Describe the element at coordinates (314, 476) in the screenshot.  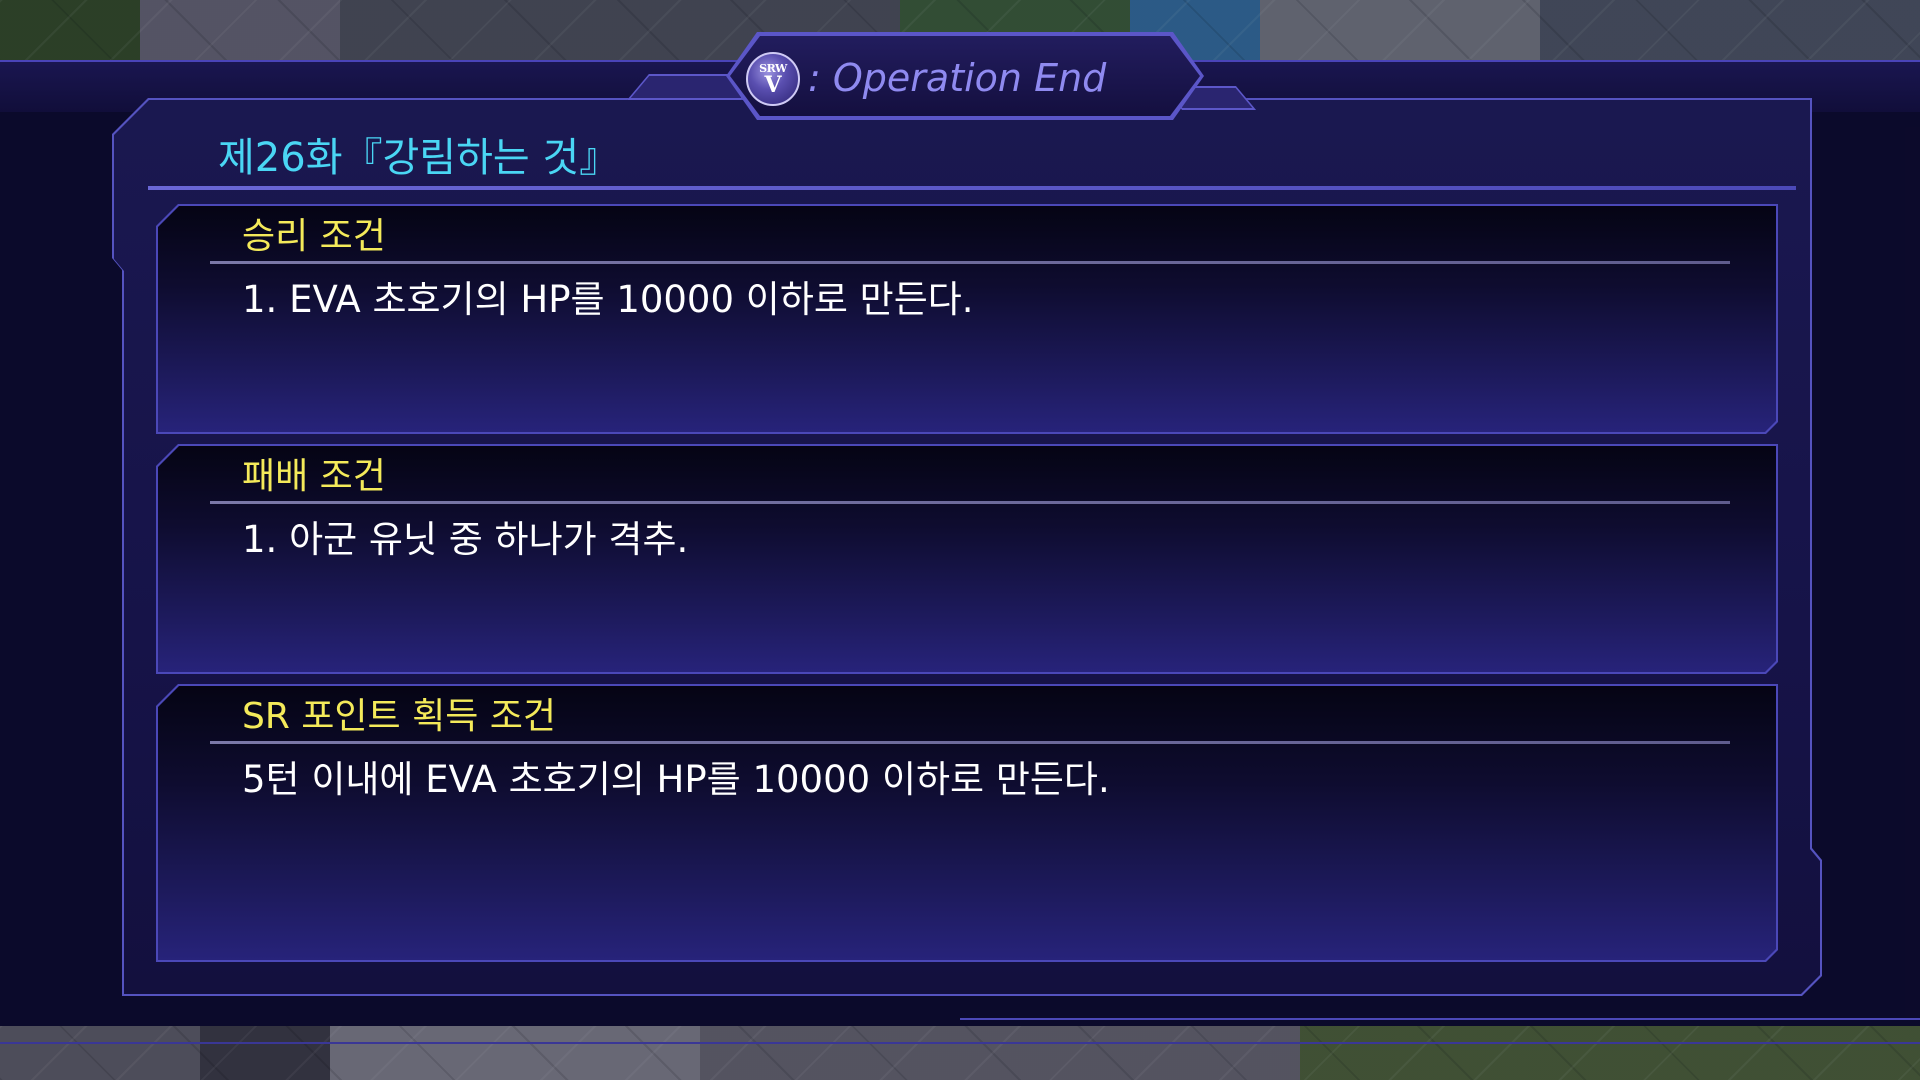
I see `defeat-conditions-heading: 패배 조건` at that location.